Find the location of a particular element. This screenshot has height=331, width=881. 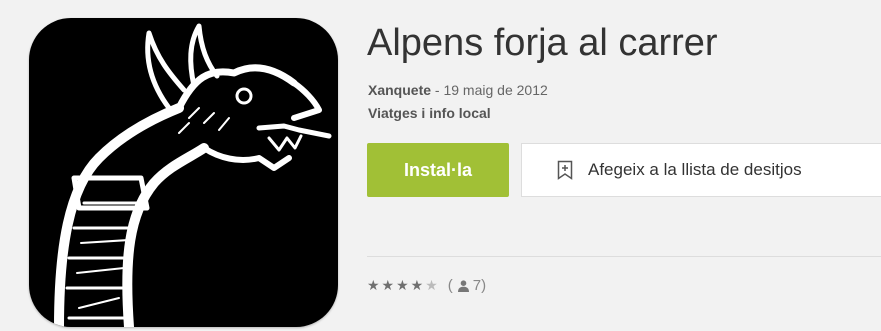

rating-count-value: 7 is located at coordinates (477, 285).